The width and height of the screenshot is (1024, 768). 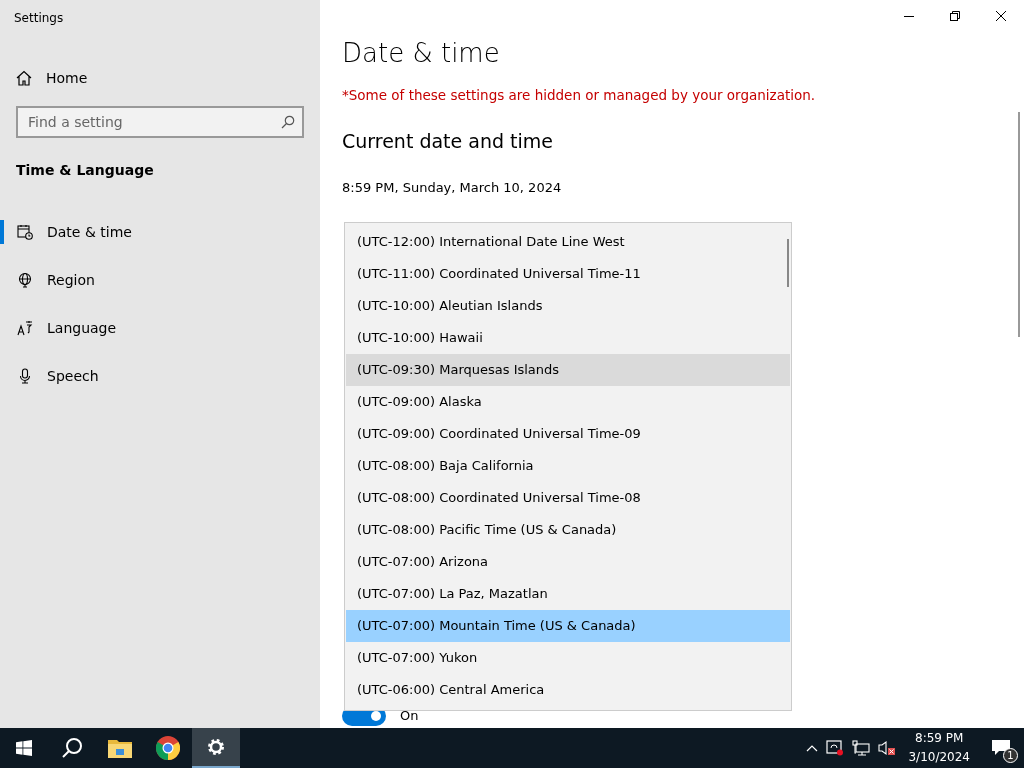 What do you see at coordinates (452, 187) in the screenshot?
I see `current-datetime: 8:59 PM, Sunday, March 10, 2024` at bounding box center [452, 187].